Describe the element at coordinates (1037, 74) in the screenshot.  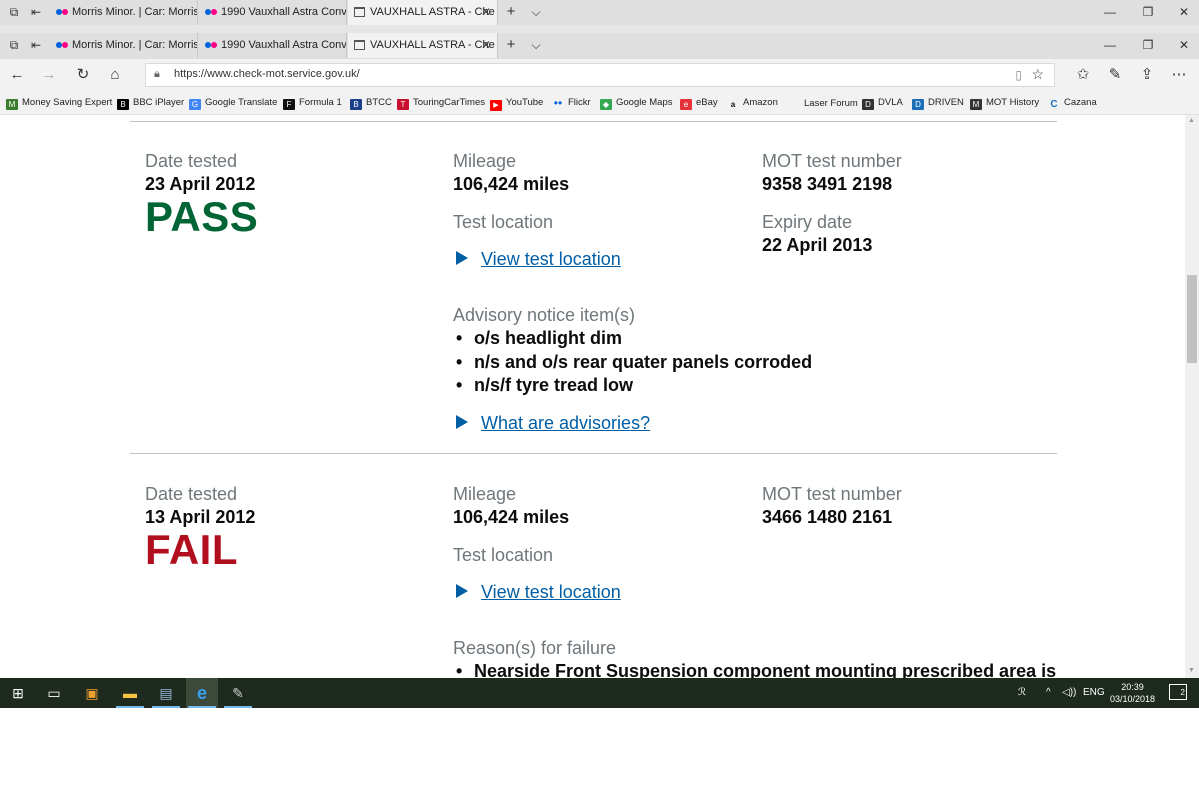
I see `favorite-star-icon: ☆` at that location.